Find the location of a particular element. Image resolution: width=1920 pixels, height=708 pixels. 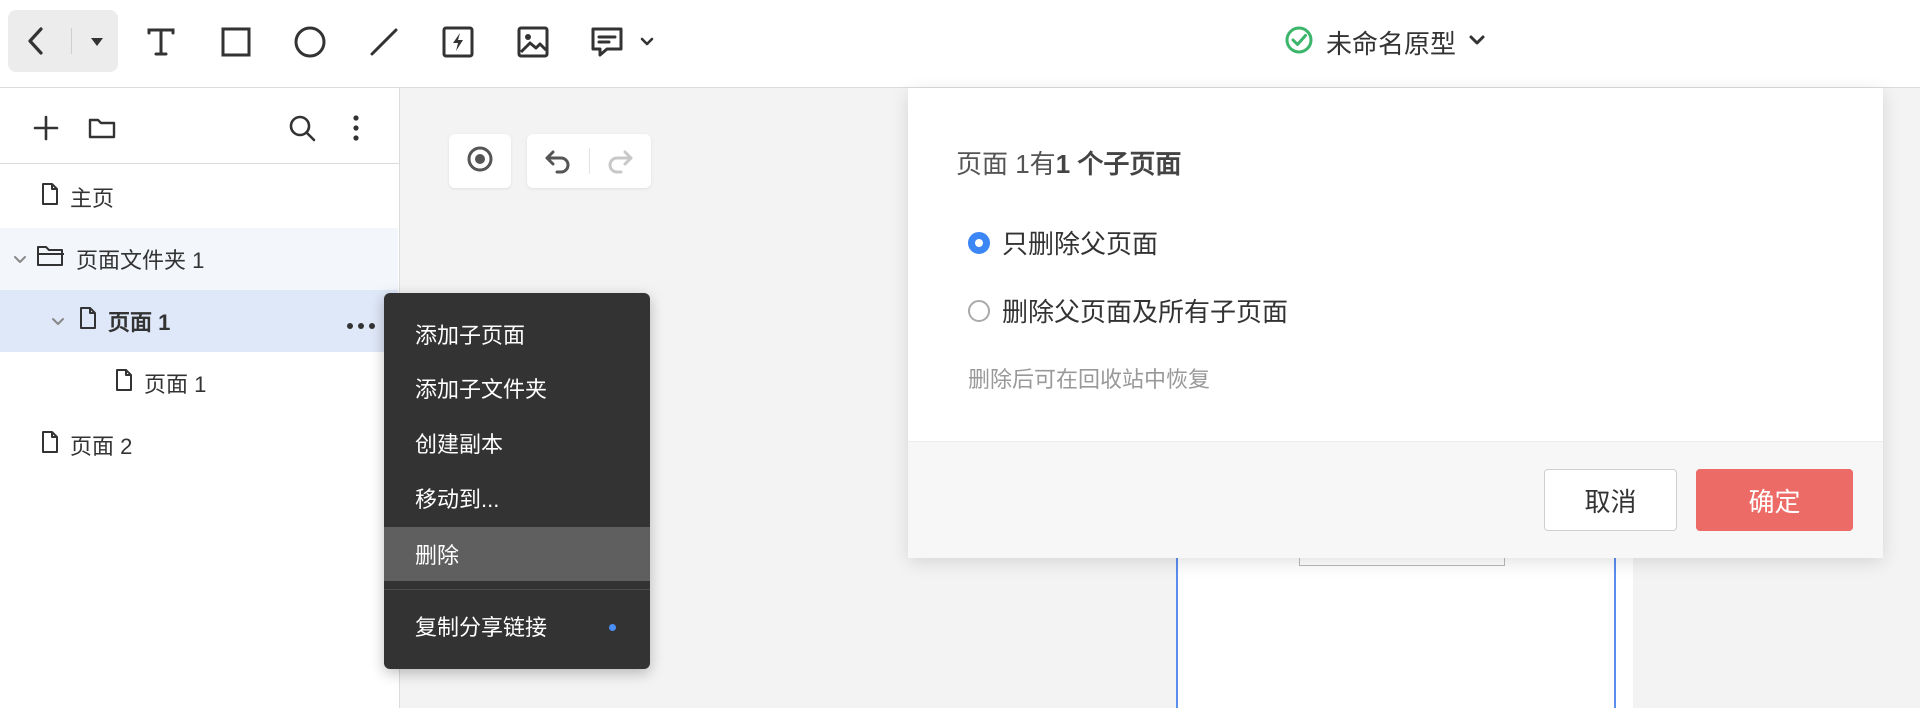

tree-item-page-1-selected: 页面 1 is located at coordinates (199, 321).